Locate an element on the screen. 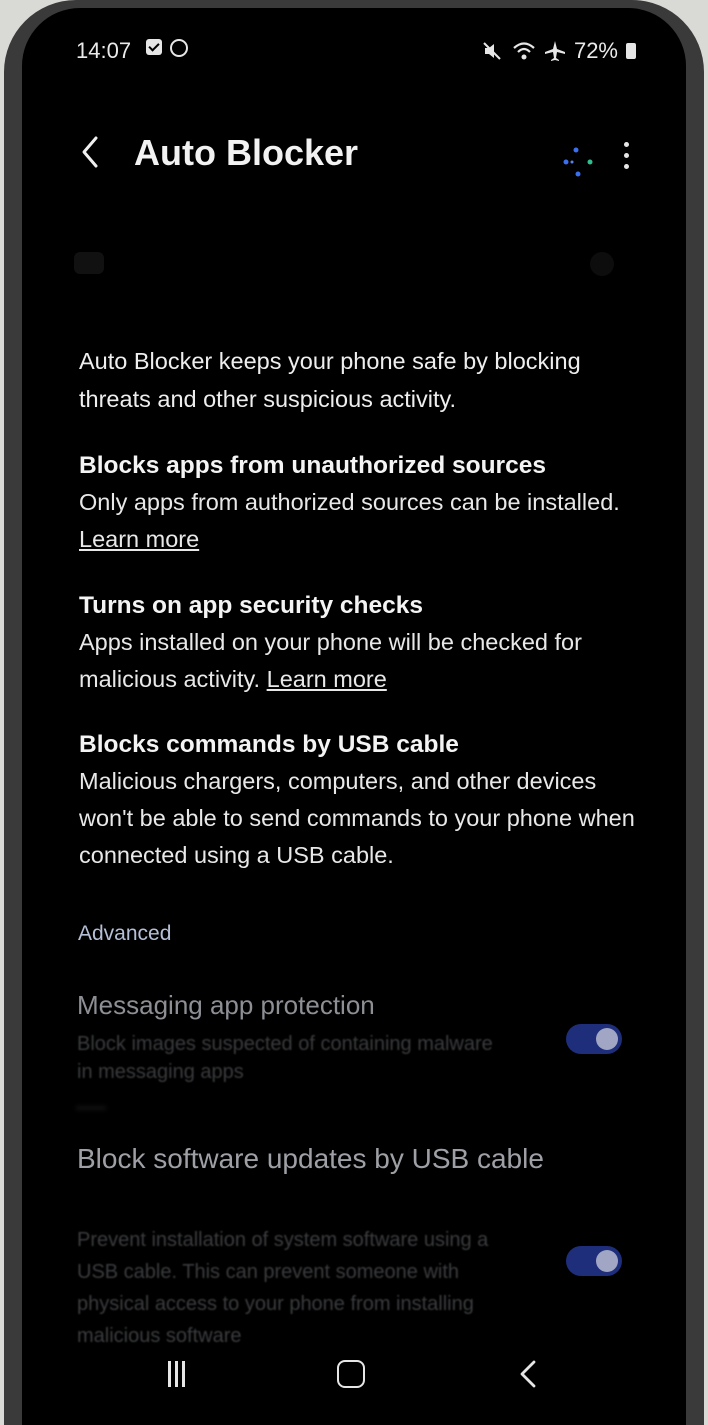 The width and height of the screenshot is (708, 1425). divider is located at coordinates (91, 1108).